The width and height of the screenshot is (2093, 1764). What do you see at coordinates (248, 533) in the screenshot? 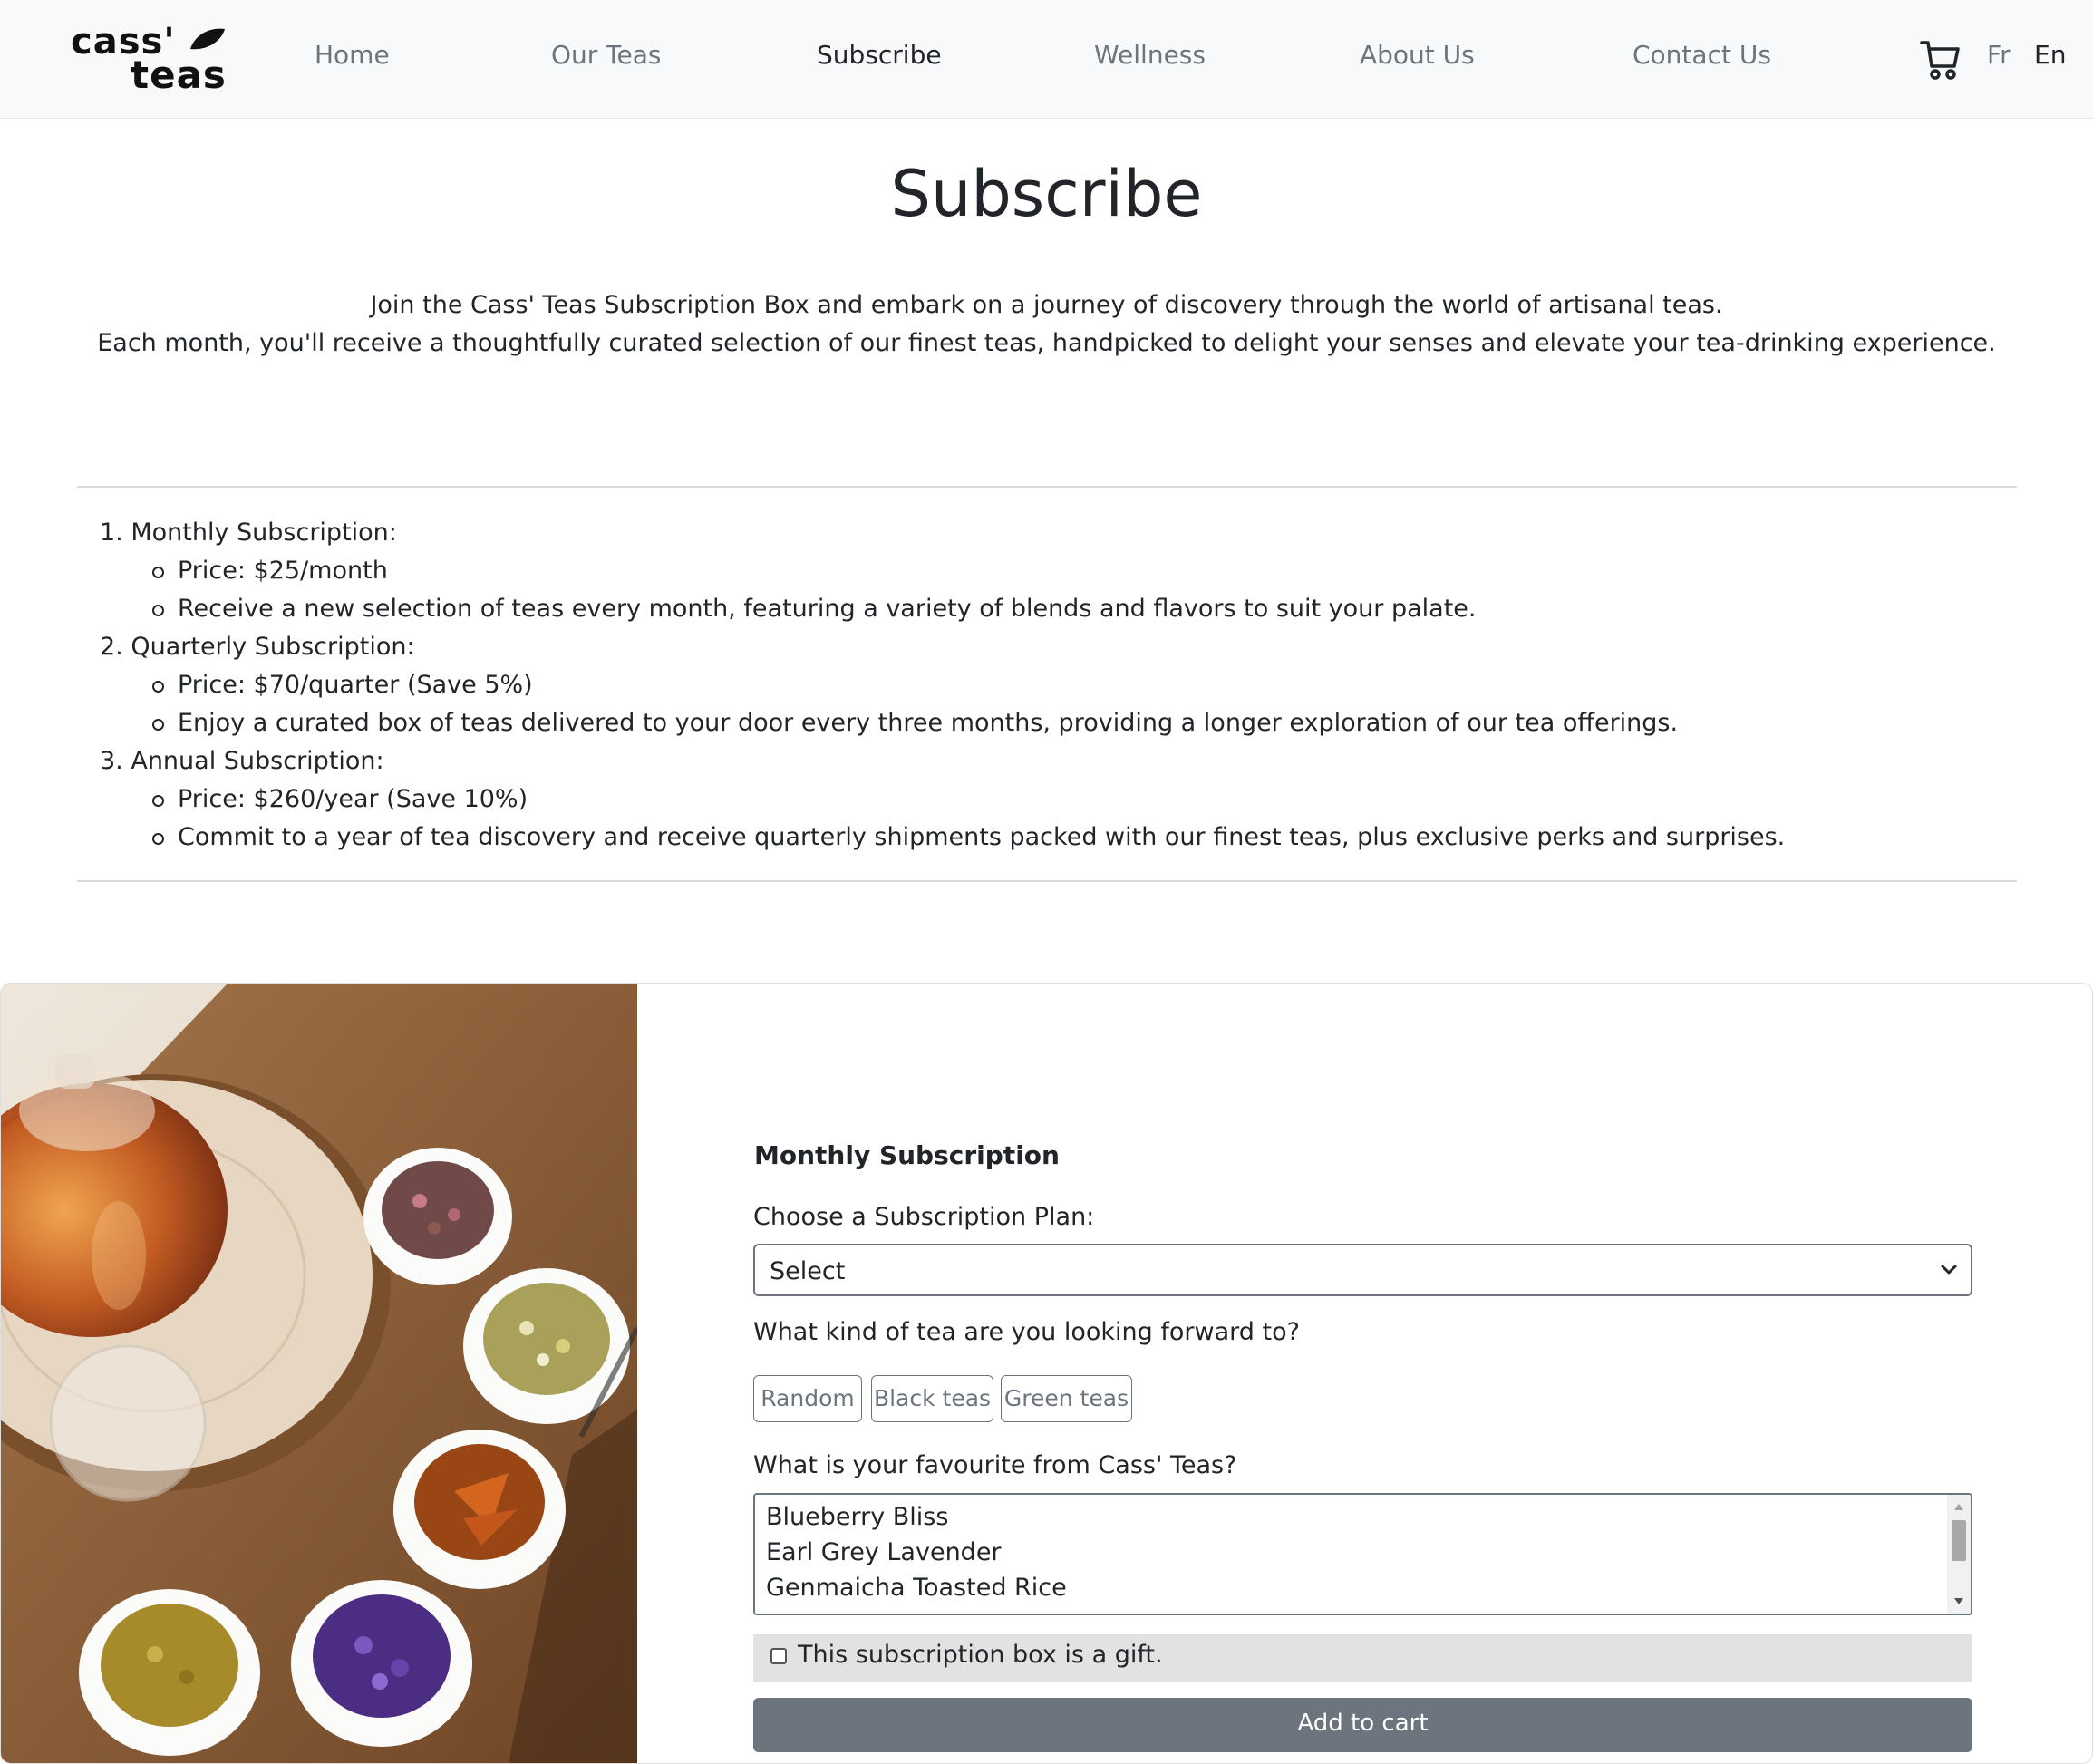
I see `plan-title: 1. Monthly Subscription:` at bounding box center [248, 533].